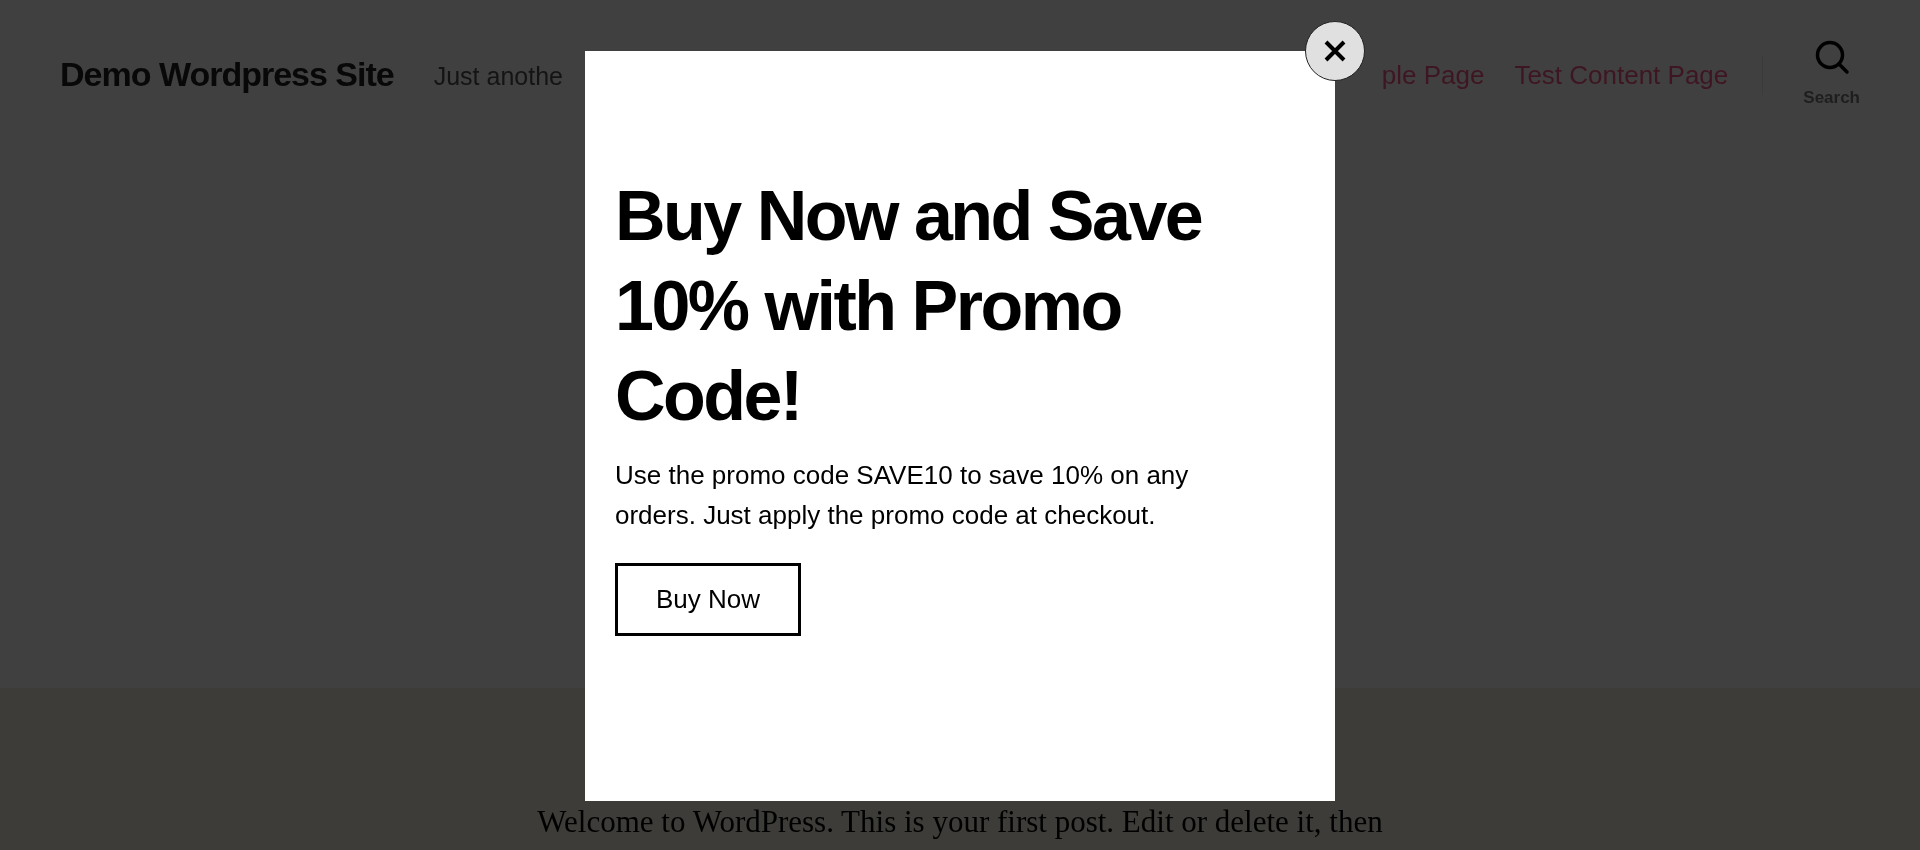 The image size is (1920, 850). Describe the element at coordinates (1831, 57) in the screenshot. I see `search-icon` at that location.